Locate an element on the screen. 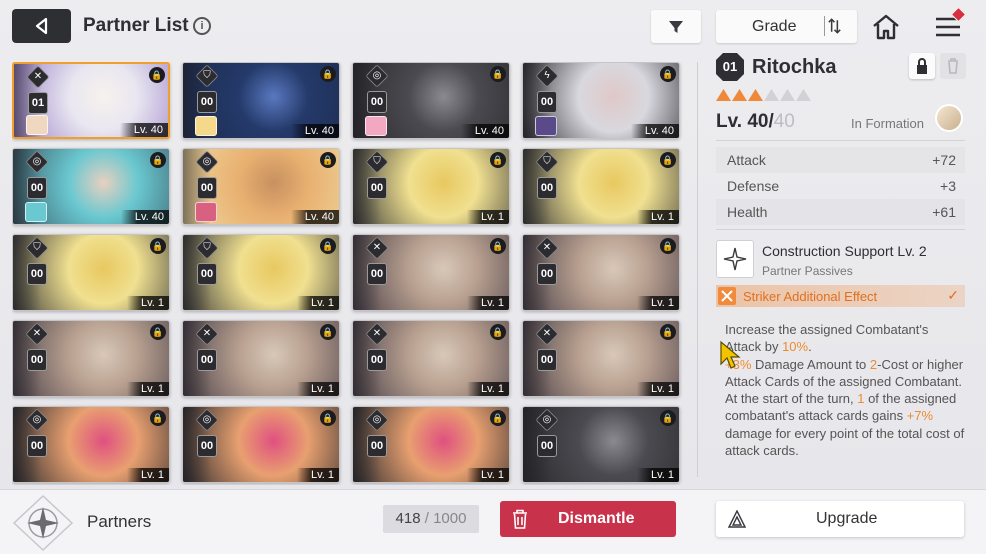 This screenshot has height=554, width=986. back-button is located at coordinates (41, 26).